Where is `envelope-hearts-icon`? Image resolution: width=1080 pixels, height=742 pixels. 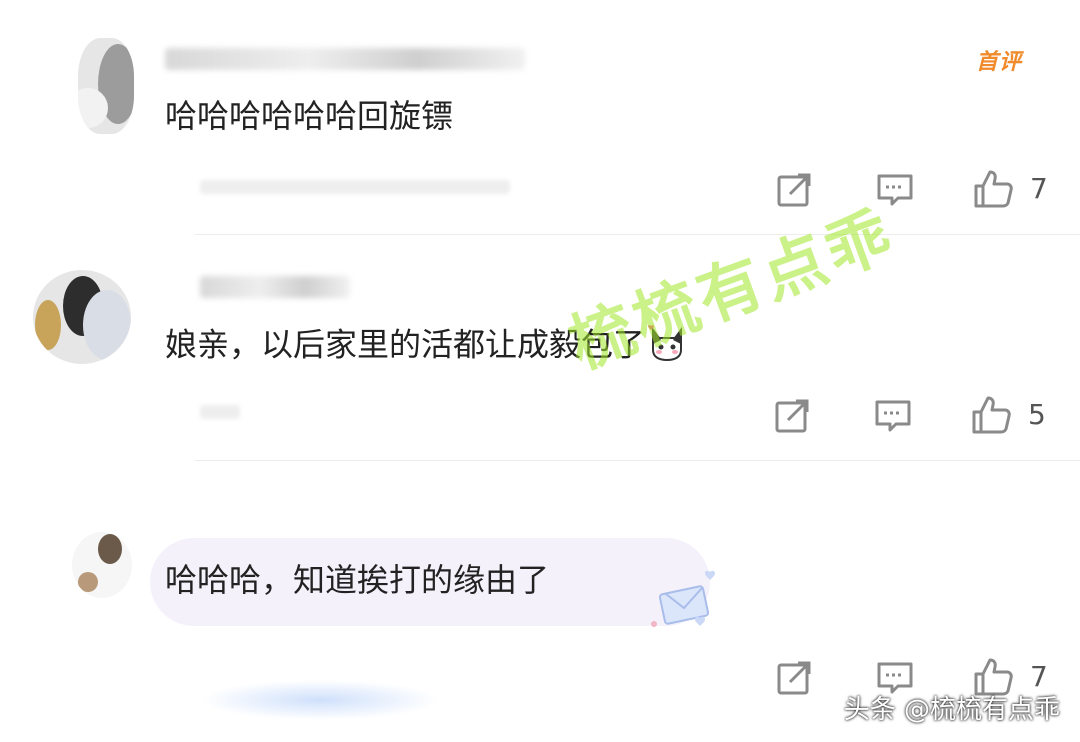
envelope-hearts-icon is located at coordinates (683, 598).